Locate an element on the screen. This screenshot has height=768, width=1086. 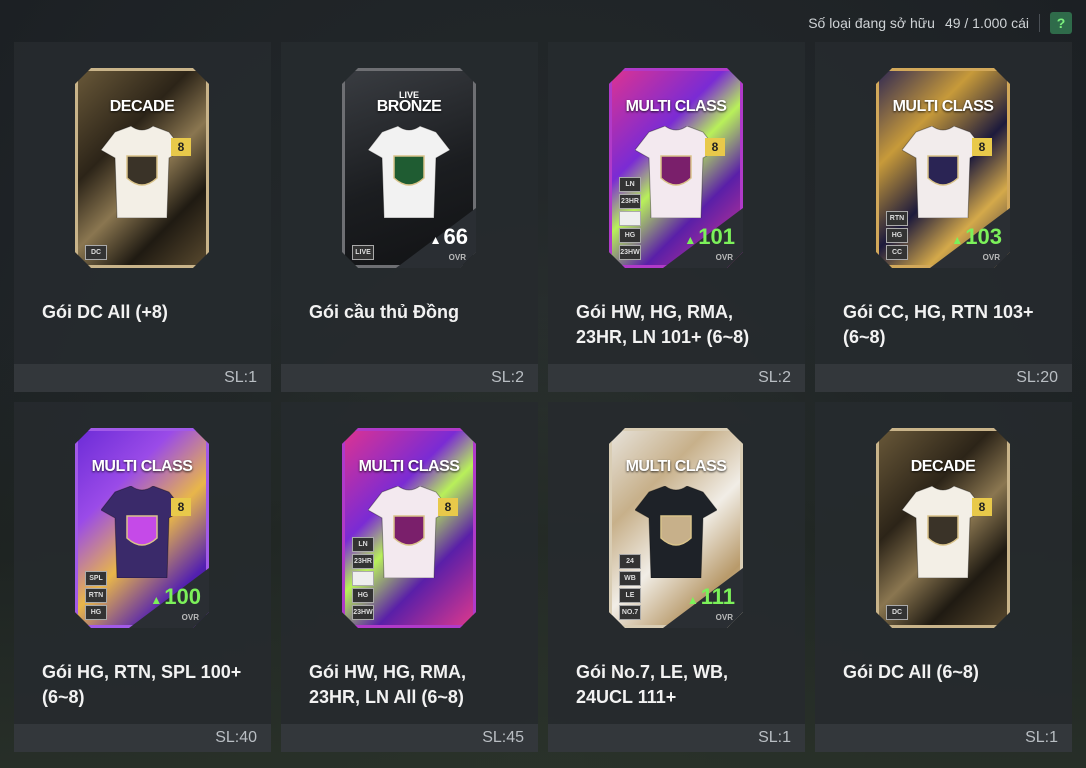
card-tag: NO.7 is located at coordinates (630, 612).